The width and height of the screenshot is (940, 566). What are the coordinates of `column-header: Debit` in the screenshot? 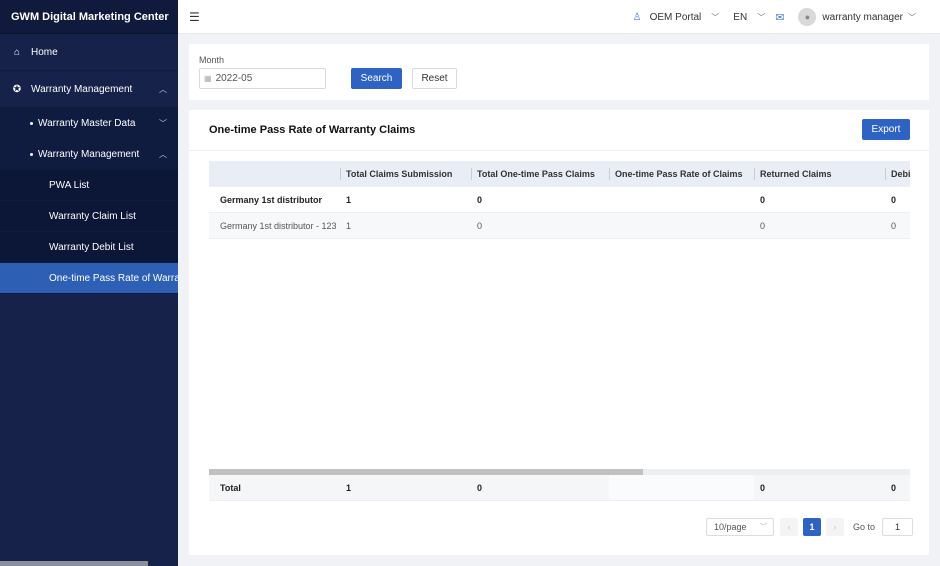 It's located at (897, 173).